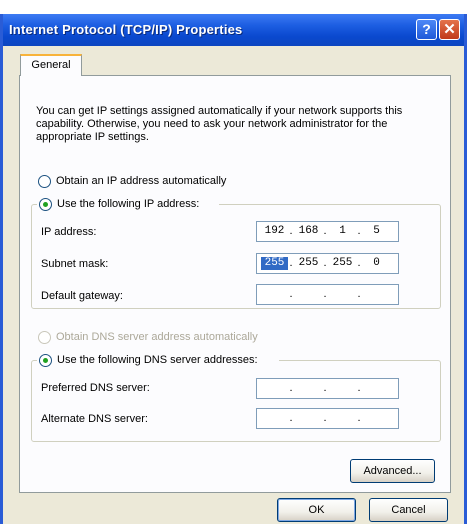  I want to click on ip-address-label: IP address:, so click(69, 232).